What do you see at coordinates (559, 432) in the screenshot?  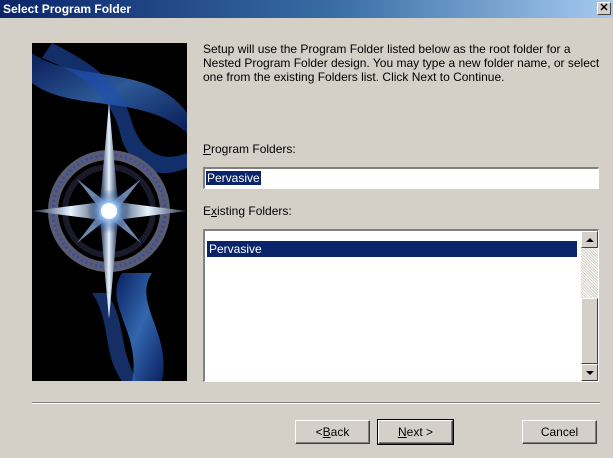 I see `cancel-button: Cancel` at bounding box center [559, 432].